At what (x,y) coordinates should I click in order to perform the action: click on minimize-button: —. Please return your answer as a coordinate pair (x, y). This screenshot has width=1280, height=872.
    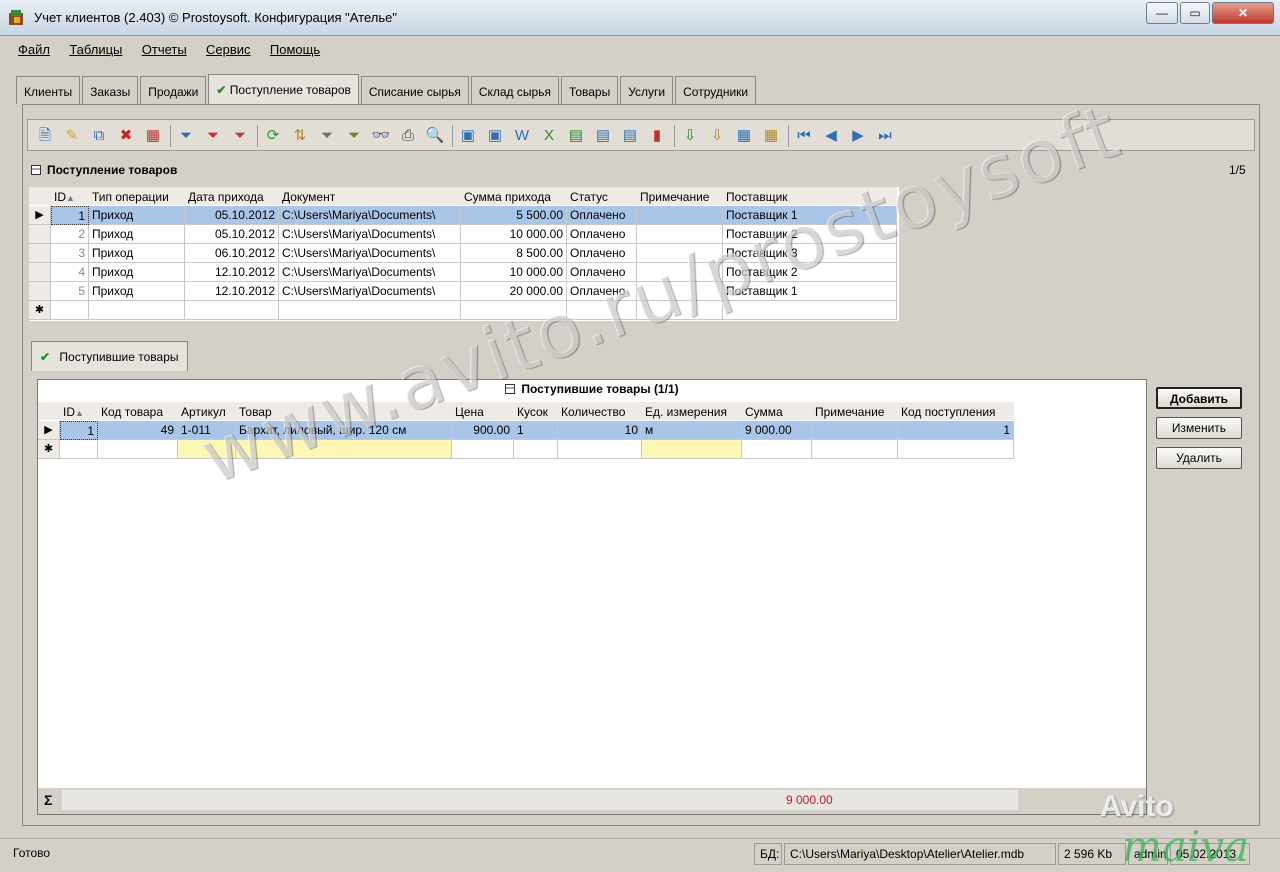
    Looking at the image, I should click on (1162, 13).